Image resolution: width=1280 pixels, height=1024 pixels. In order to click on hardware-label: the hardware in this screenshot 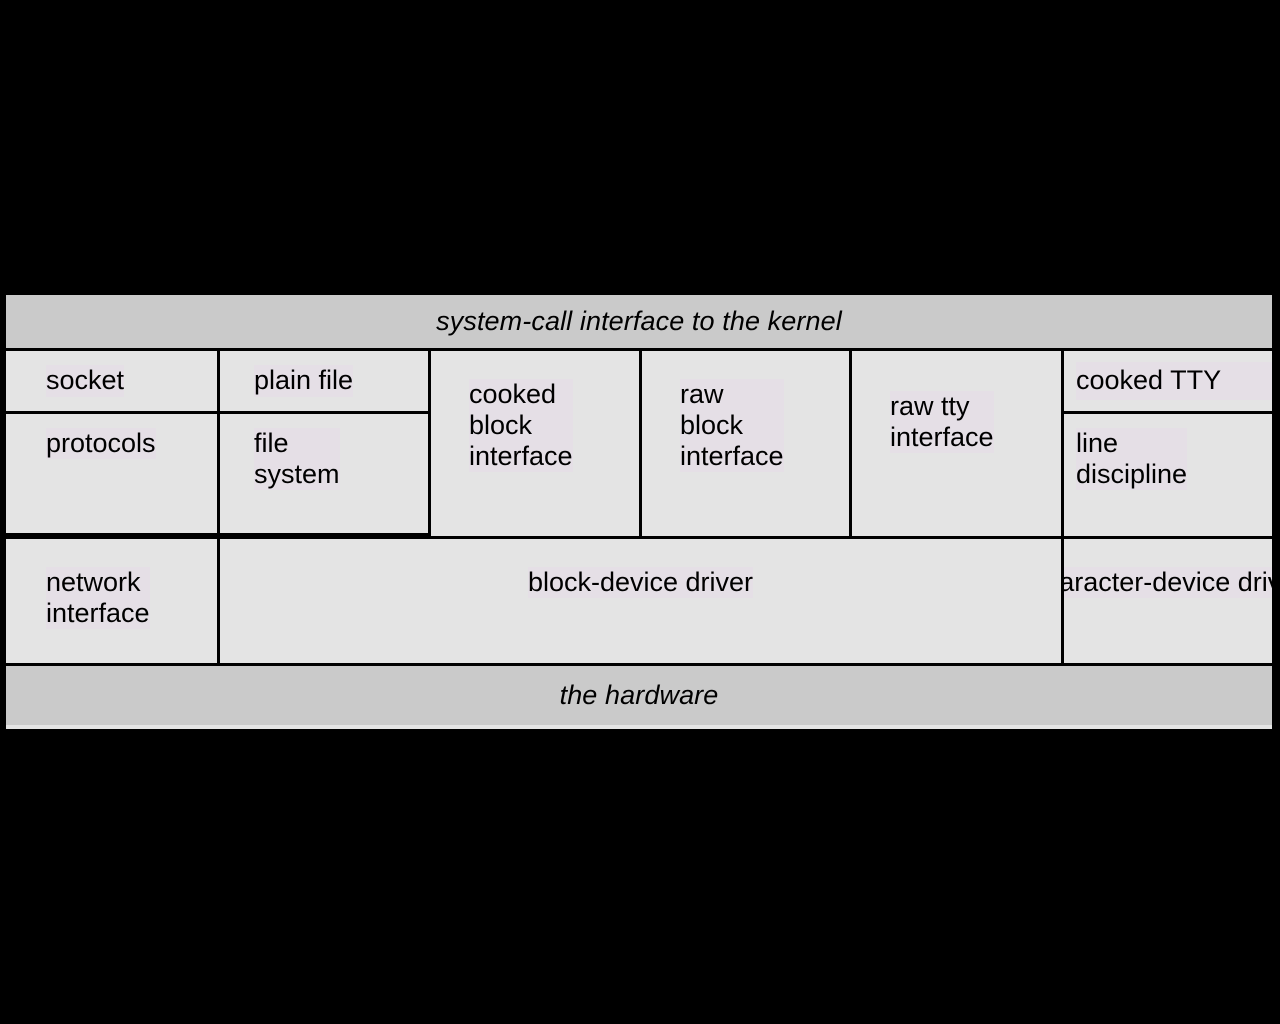, I will do `click(639, 695)`.